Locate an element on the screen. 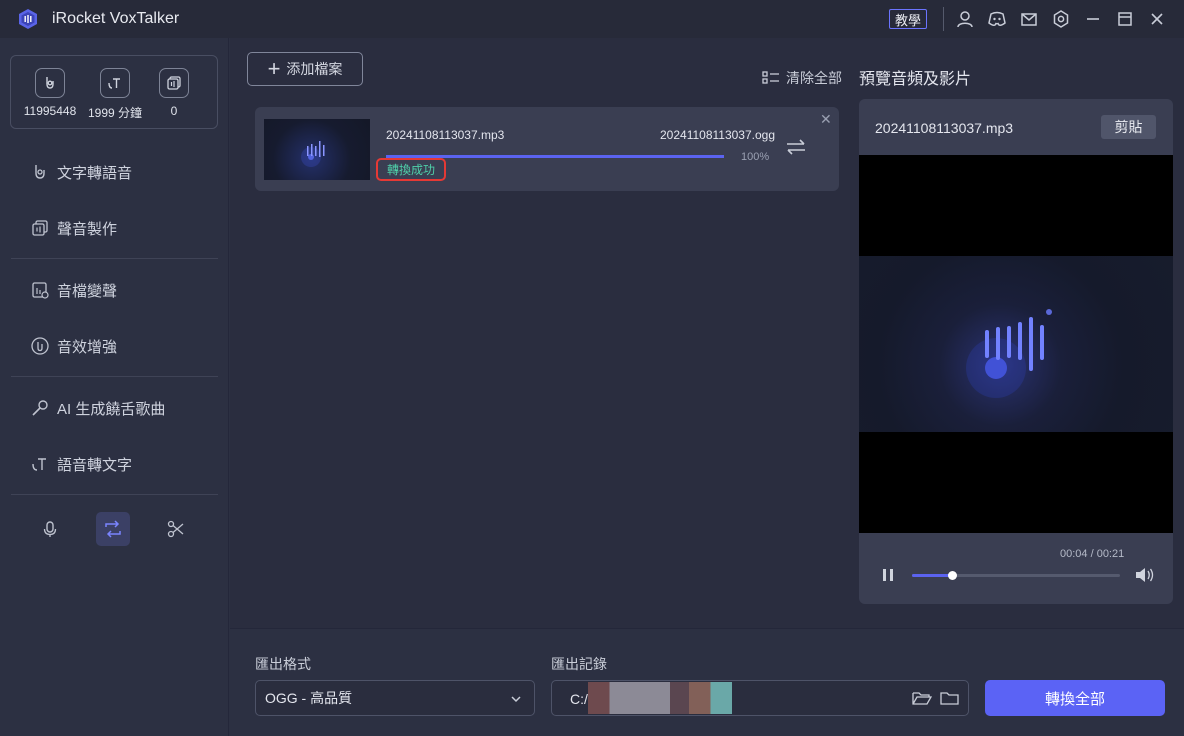  pause-button is located at coordinates (888, 577).